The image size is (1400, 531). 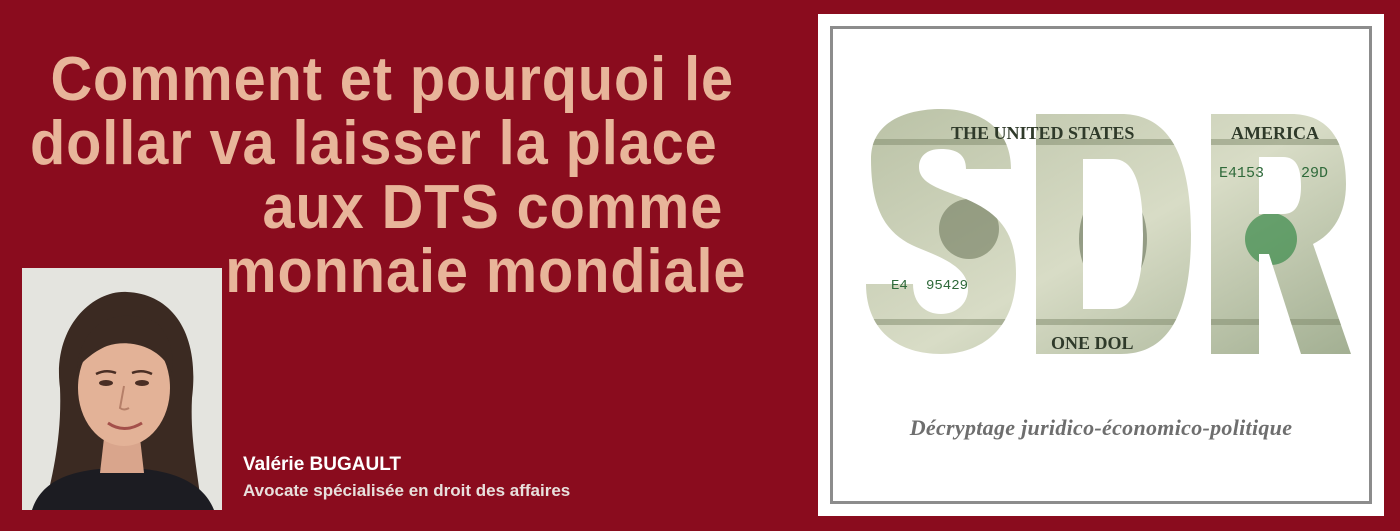 I want to click on note-text-5: E4, so click(x=899, y=286).